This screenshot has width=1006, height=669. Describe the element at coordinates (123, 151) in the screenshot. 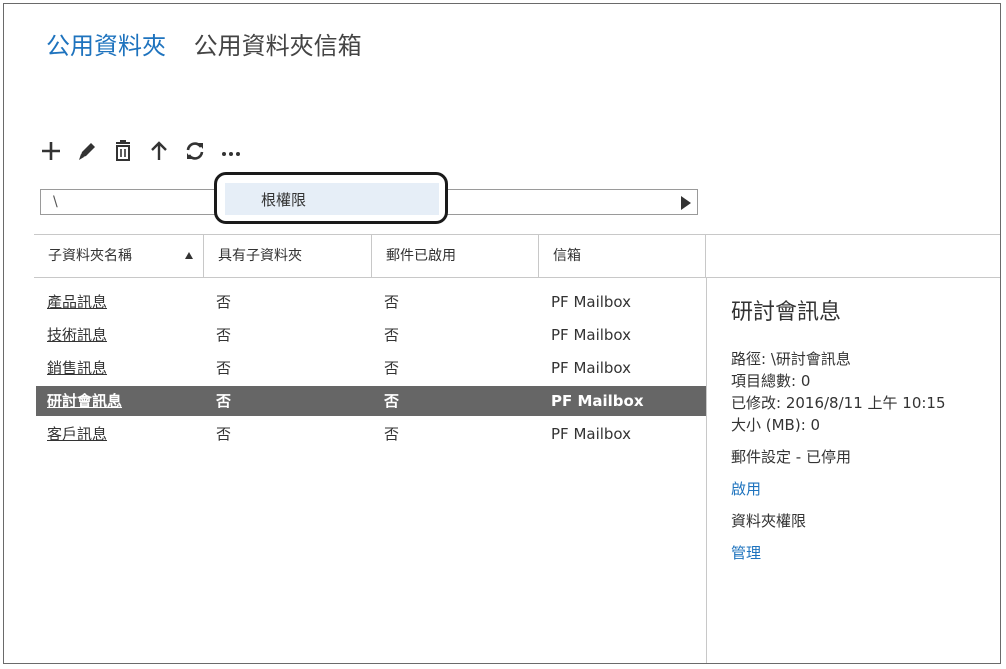

I see `delete-icon` at that location.